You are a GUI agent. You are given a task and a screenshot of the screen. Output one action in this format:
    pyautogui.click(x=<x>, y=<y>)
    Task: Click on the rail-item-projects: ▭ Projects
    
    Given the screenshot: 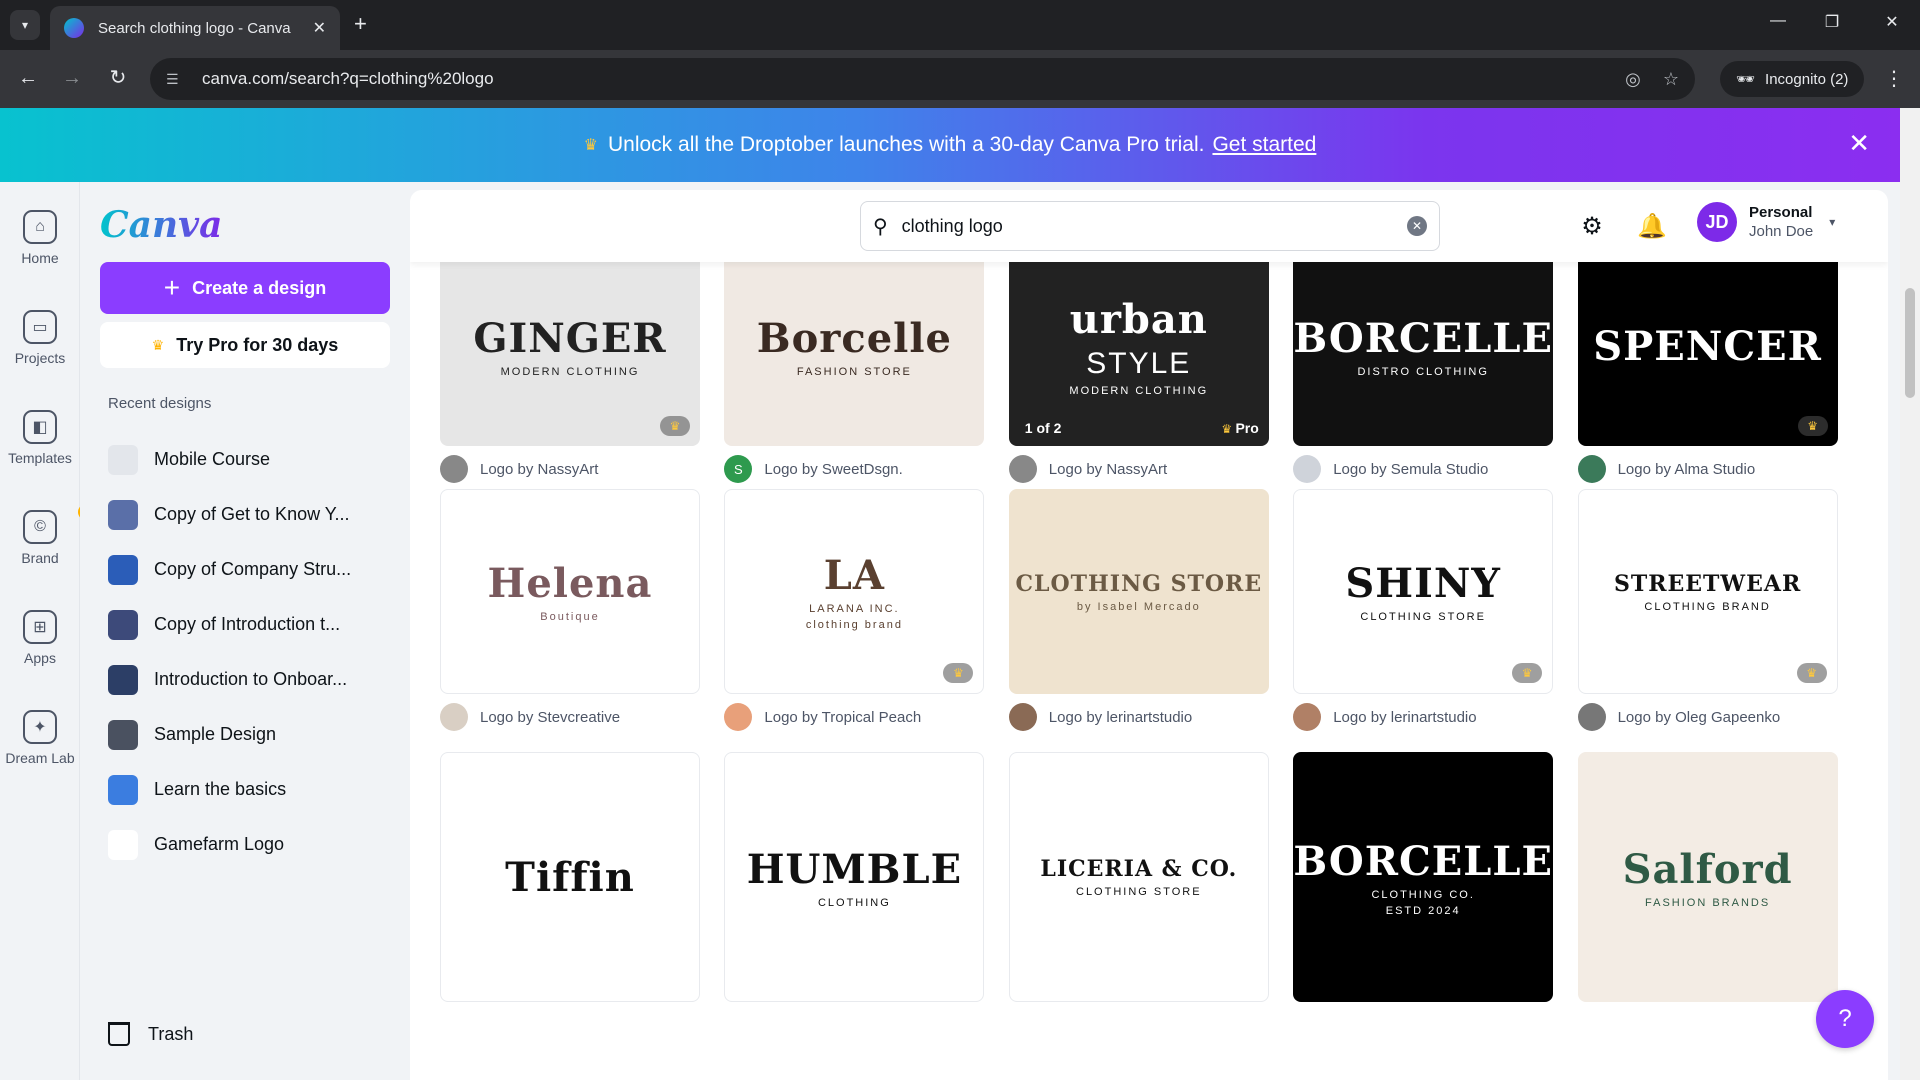 What is the action you would take?
    pyautogui.click(x=40, y=338)
    